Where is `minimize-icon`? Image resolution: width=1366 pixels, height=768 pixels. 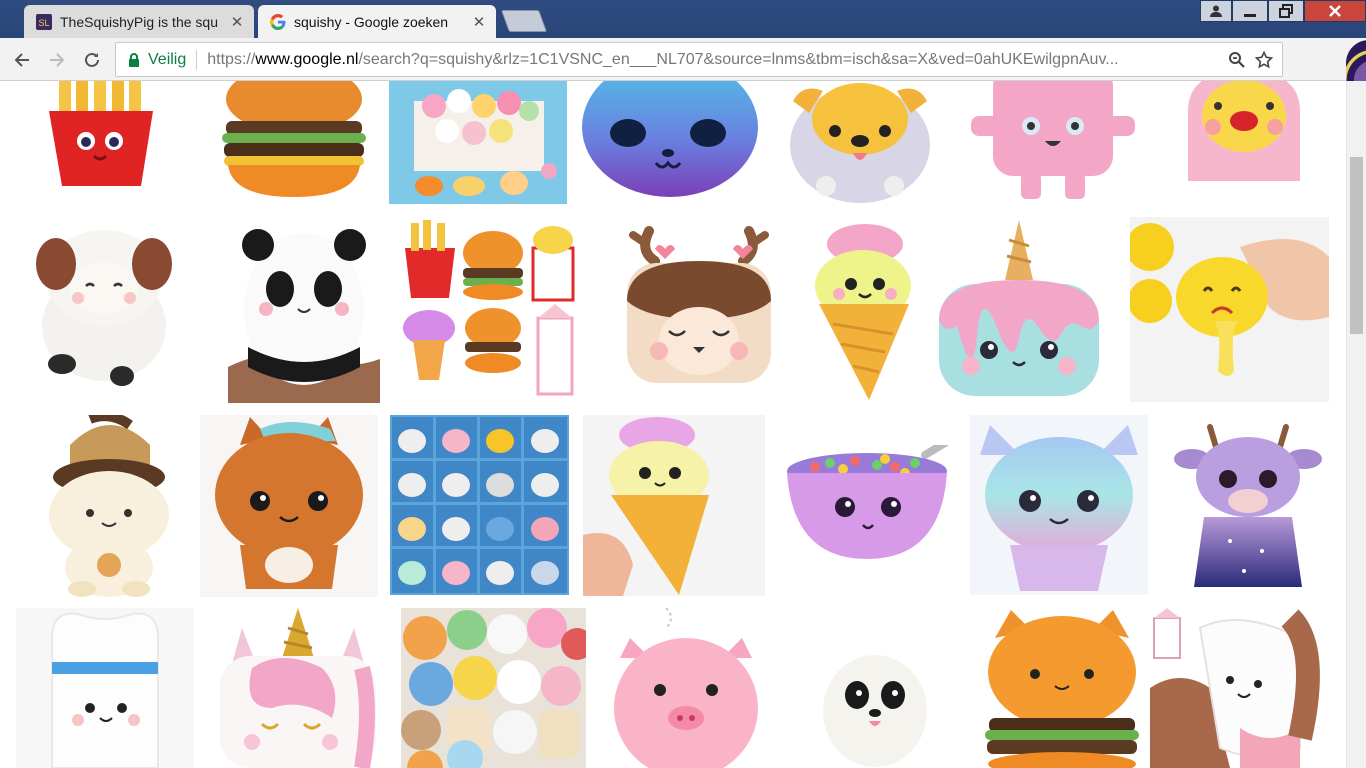
minimize-icon is located at coordinates (1250, 15).